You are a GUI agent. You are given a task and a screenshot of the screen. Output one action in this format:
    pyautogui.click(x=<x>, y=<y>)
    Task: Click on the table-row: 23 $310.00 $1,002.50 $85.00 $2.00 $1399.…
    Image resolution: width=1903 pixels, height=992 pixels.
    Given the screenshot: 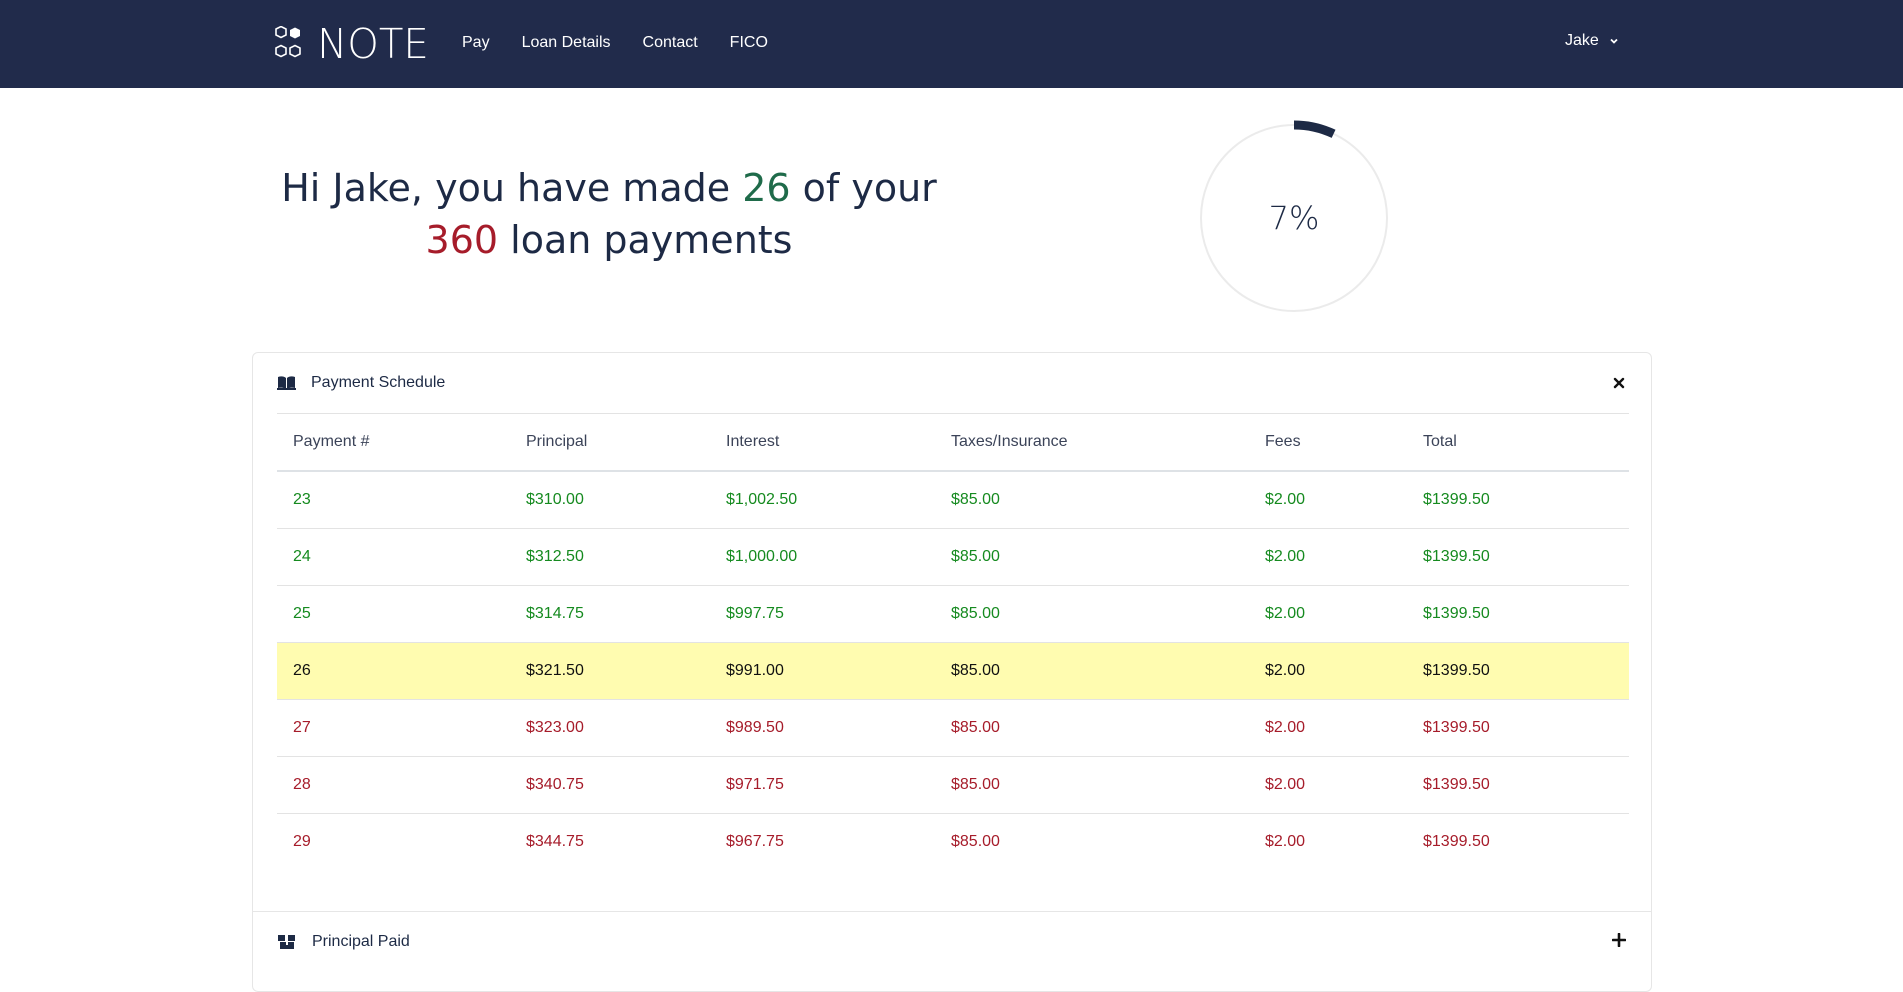 What is the action you would take?
    pyautogui.click(x=953, y=500)
    